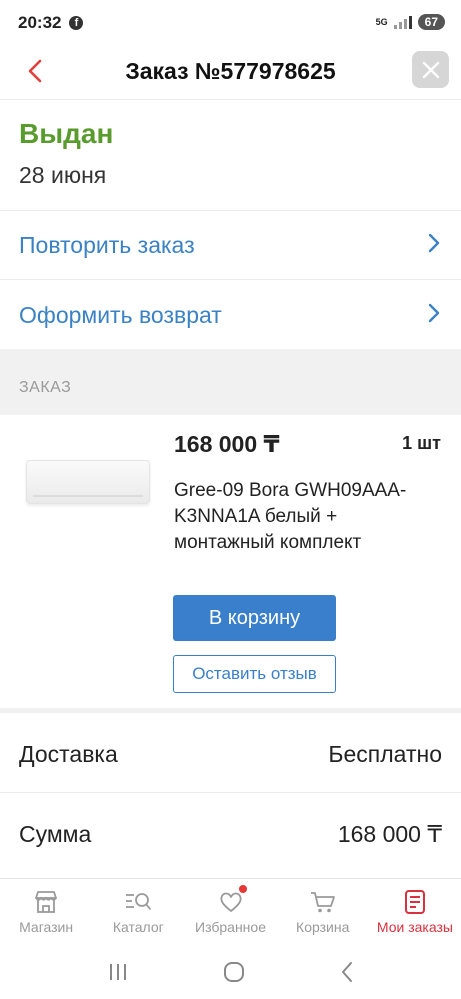  I want to click on delivery-value: Бесплатно, so click(385, 754).